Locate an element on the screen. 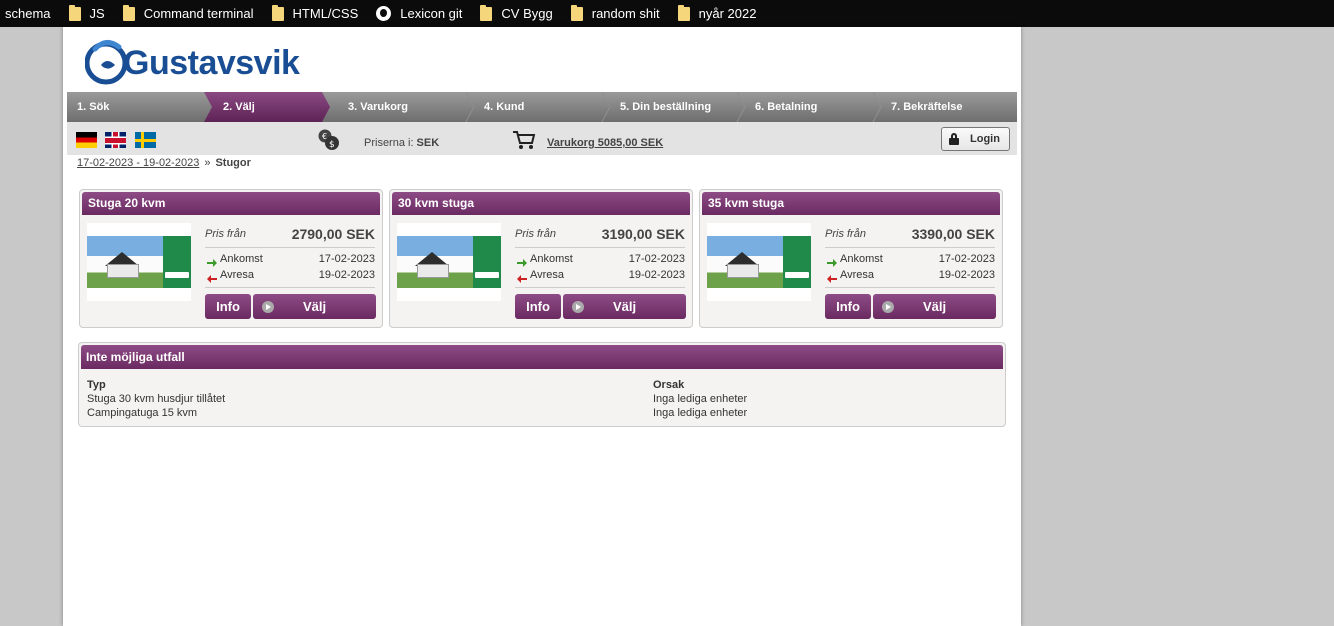 This screenshot has width=1334, height=626. breadcrumb-dates-link: 17-02-2023 - 19-02-2023 is located at coordinates (138, 163).